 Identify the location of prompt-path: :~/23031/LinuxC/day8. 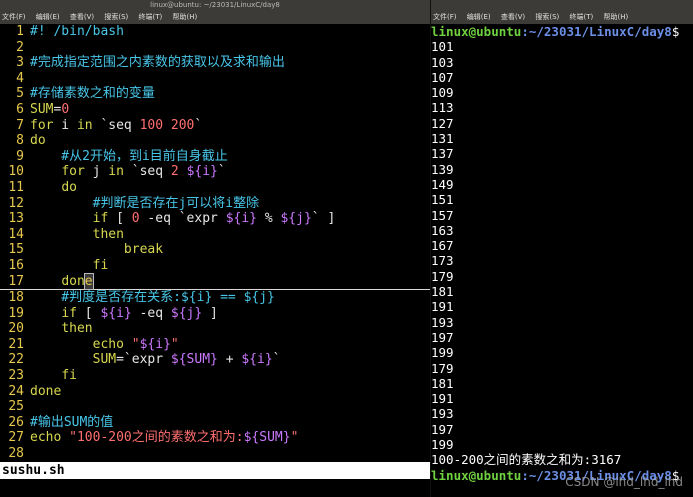
(596, 31).